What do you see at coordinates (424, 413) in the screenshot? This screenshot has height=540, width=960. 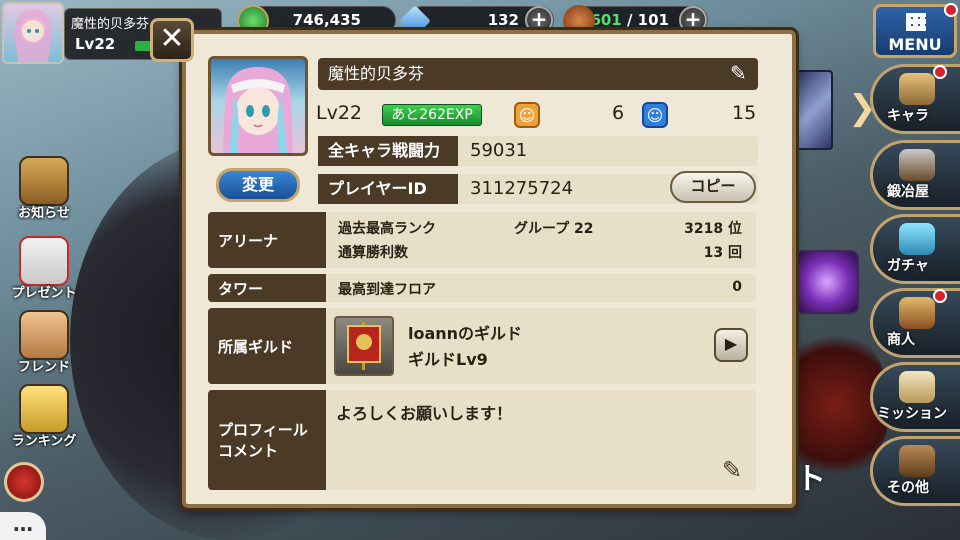 I see `comment-text: よろしくお願いします！` at bounding box center [424, 413].